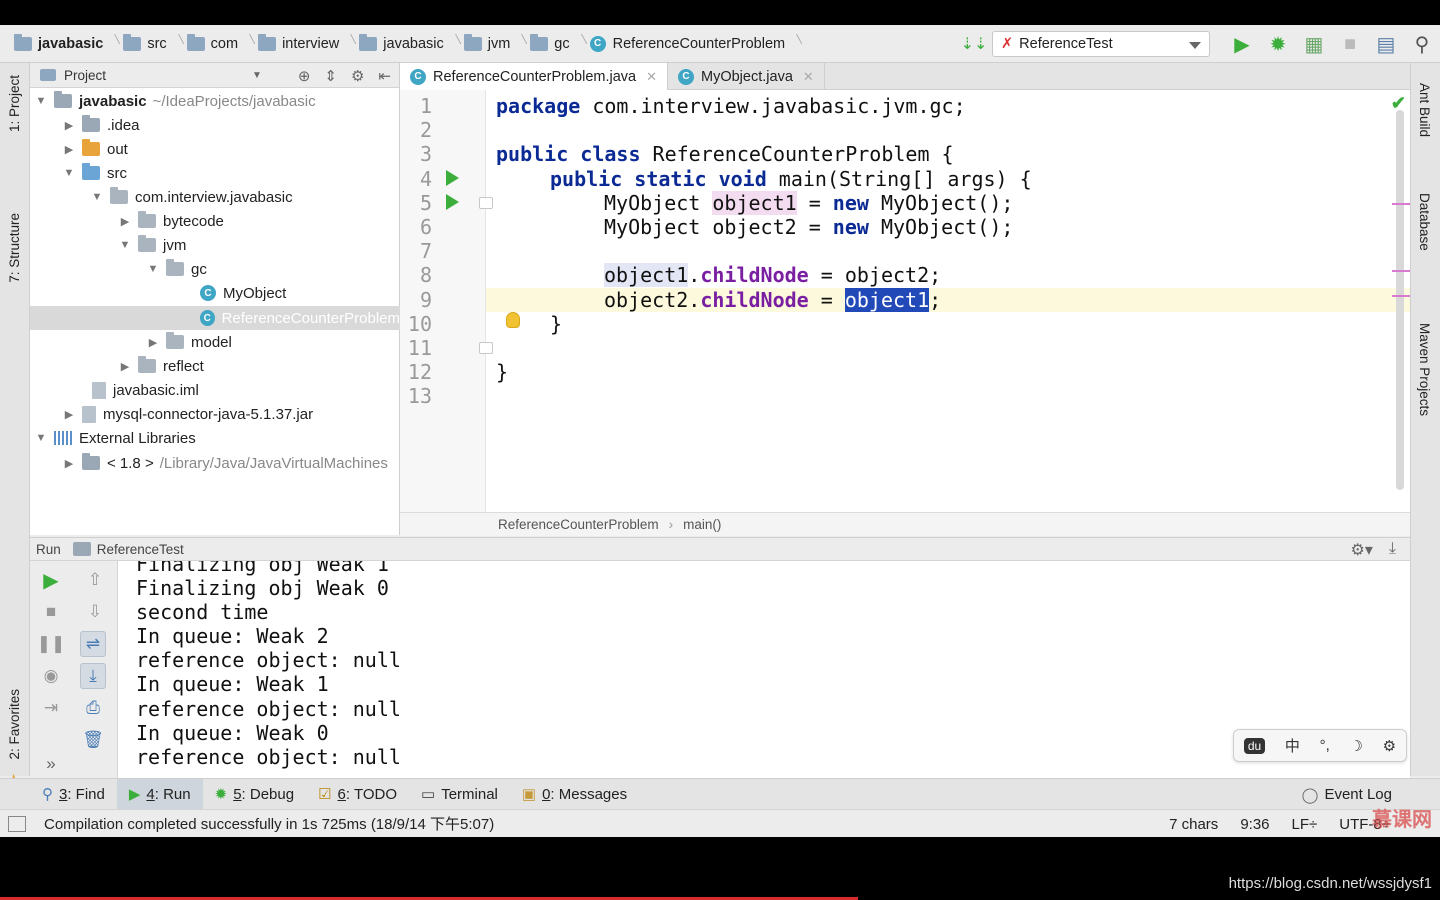 The height and width of the screenshot is (900, 1440). I want to click on tree-item-iml: javabasic.iml, so click(215, 390).